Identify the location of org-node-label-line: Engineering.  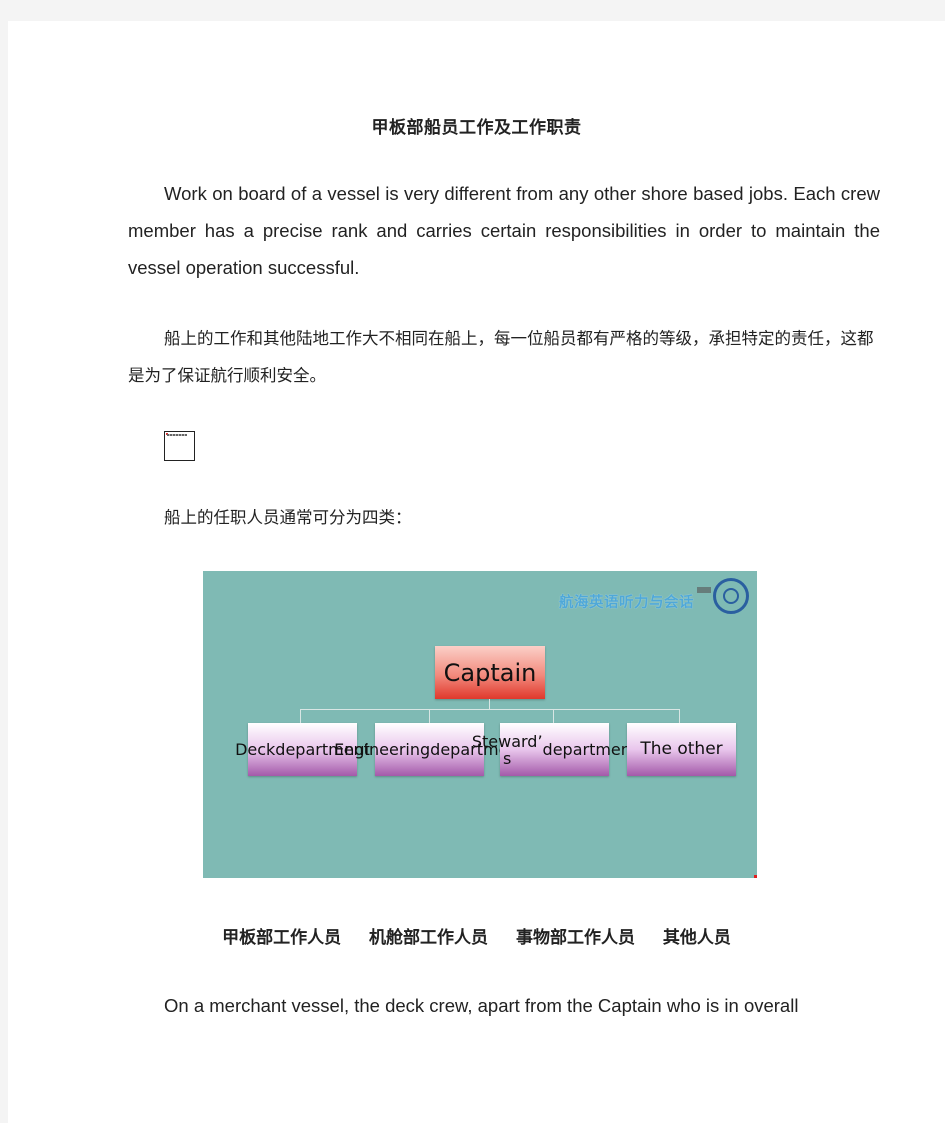
(382, 749).